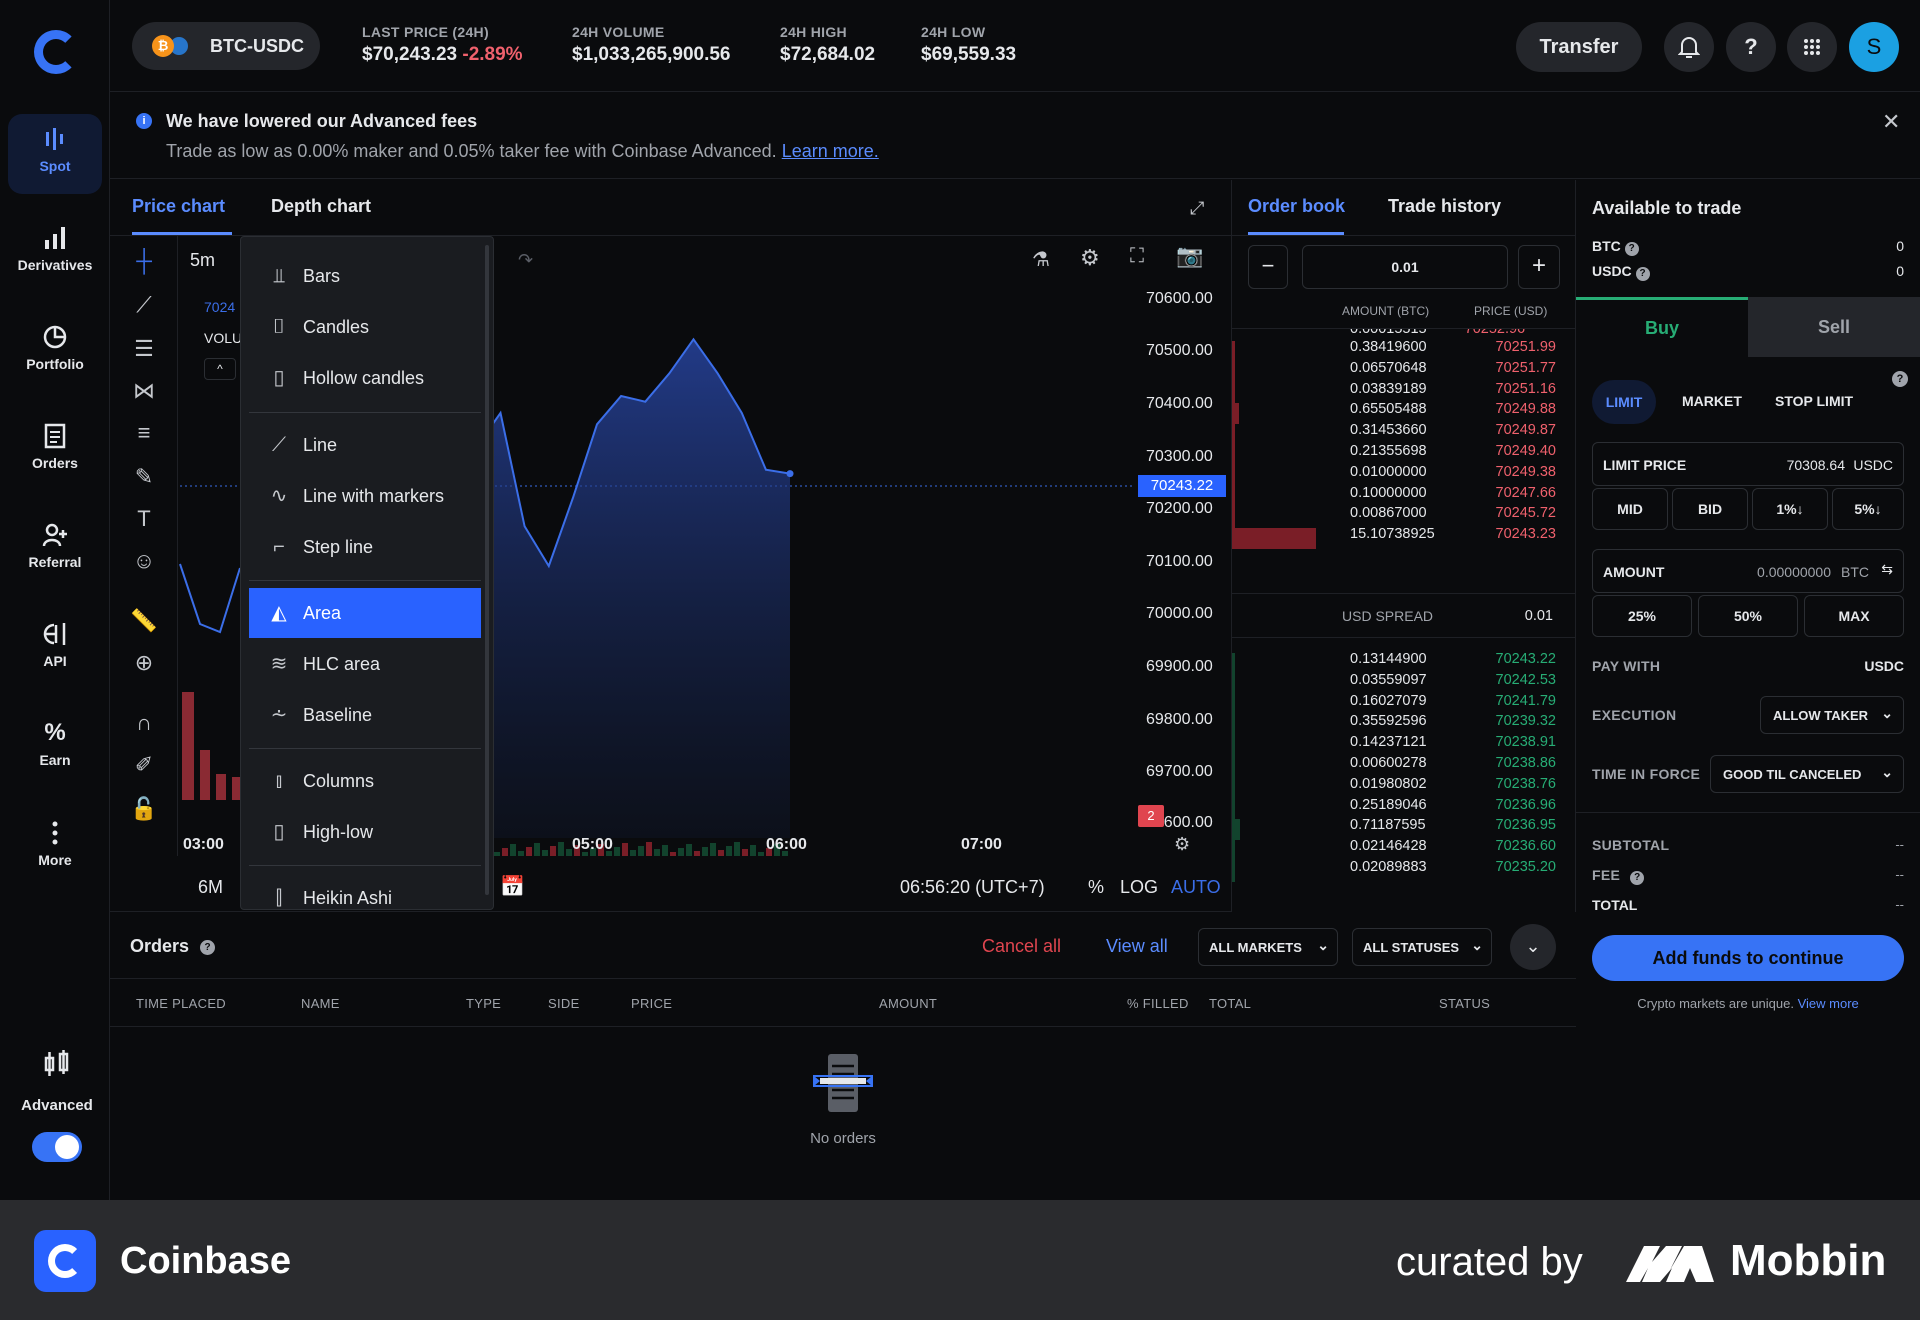  I want to click on chart-type-heikin-ashi: ⫿ Heikin Ashi, so click(365, 891).